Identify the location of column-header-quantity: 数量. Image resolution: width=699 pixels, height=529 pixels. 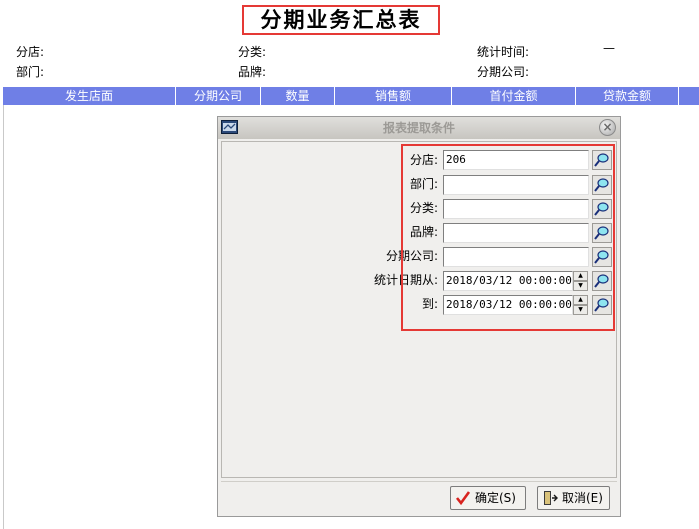
(298, 96).